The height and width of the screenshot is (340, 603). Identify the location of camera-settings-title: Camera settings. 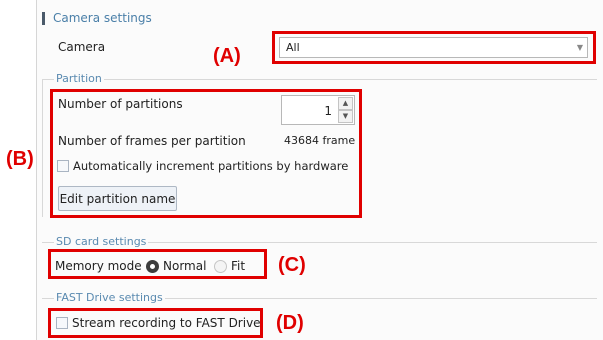
(102, 18).